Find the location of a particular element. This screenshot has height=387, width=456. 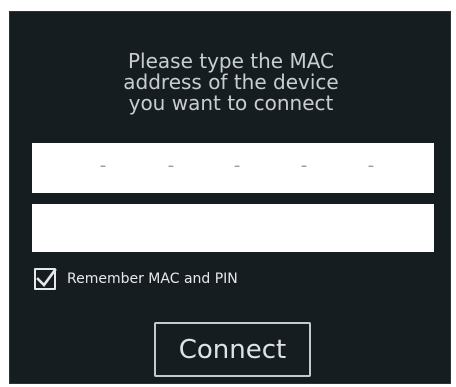

checkmark-icon is located at coordinates (46, 277).